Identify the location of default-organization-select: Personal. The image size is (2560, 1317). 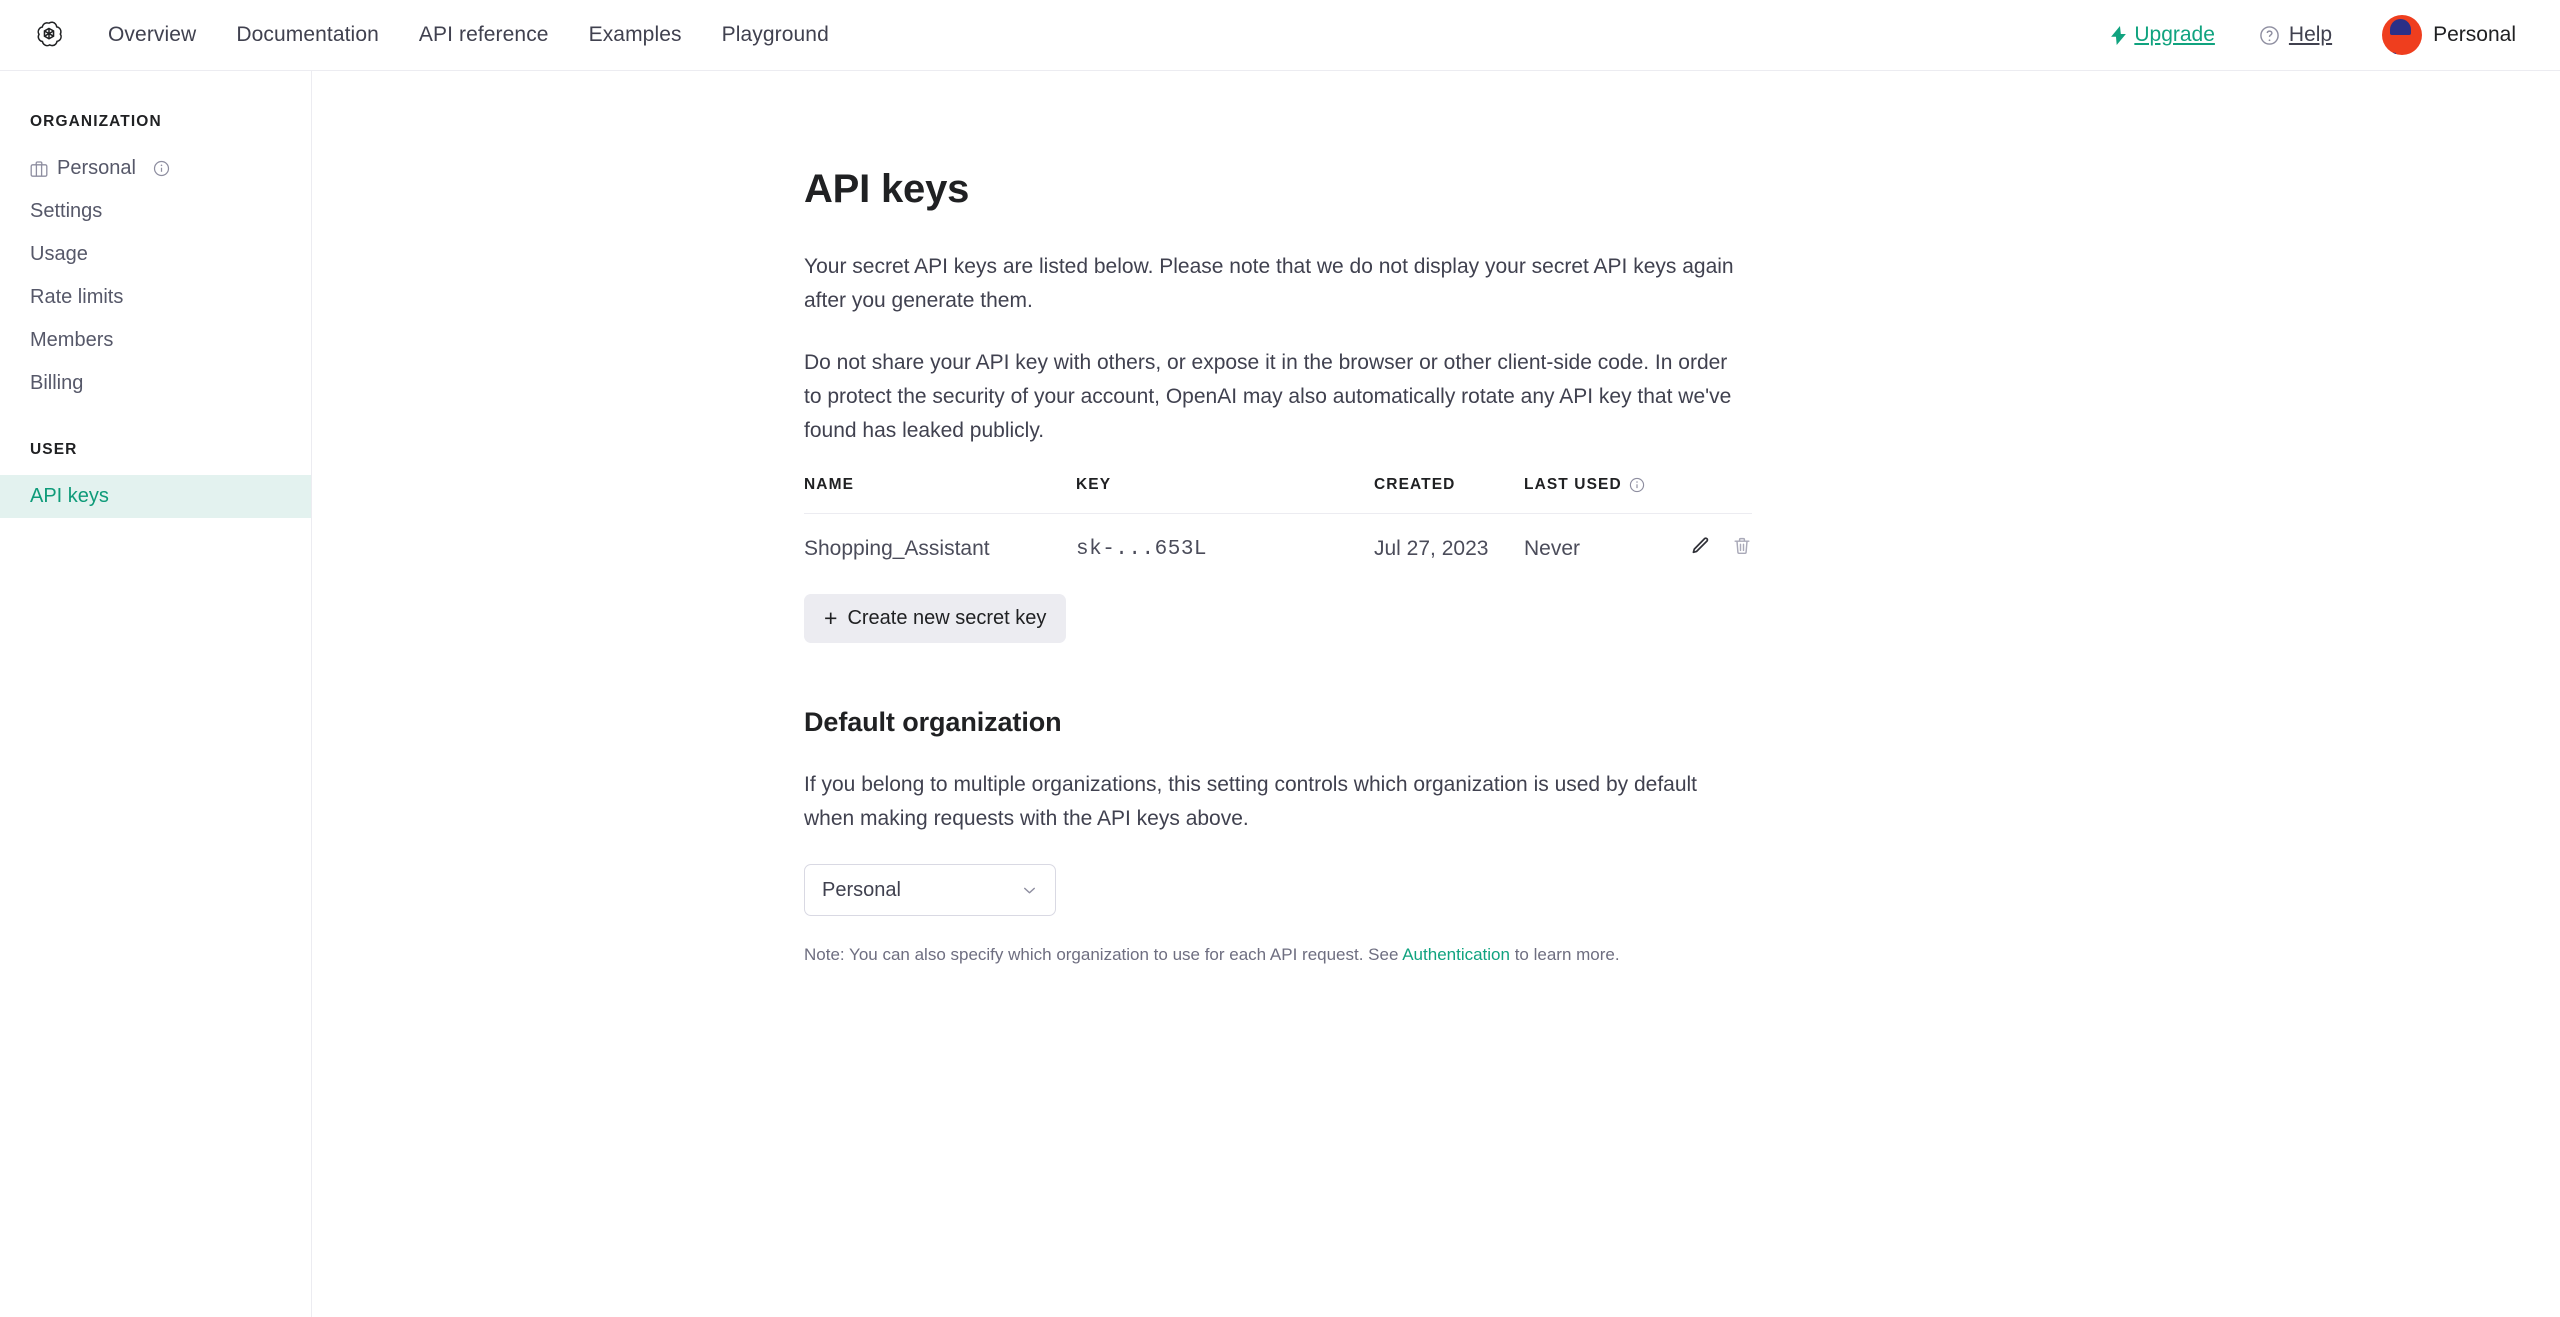
(930, 890).